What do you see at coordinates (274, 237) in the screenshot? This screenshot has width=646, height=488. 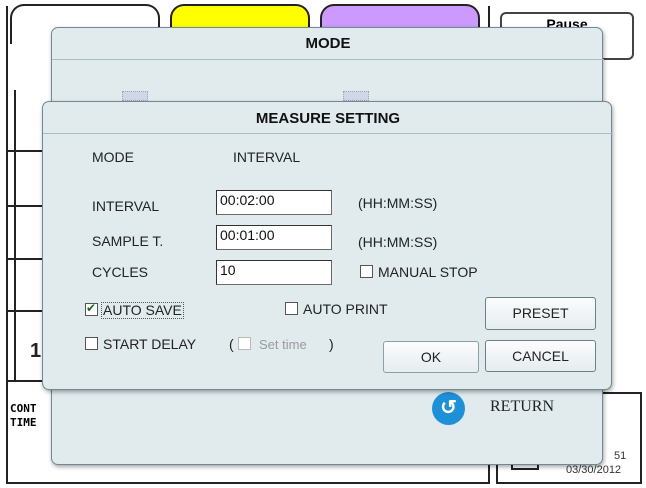 I see `sample-time-input: 00:01:00` at bounding box center [274, 237].